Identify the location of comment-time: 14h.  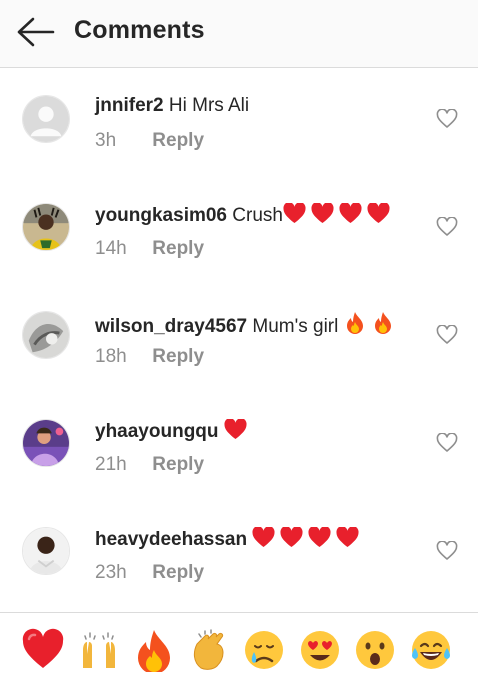
(111, 248).